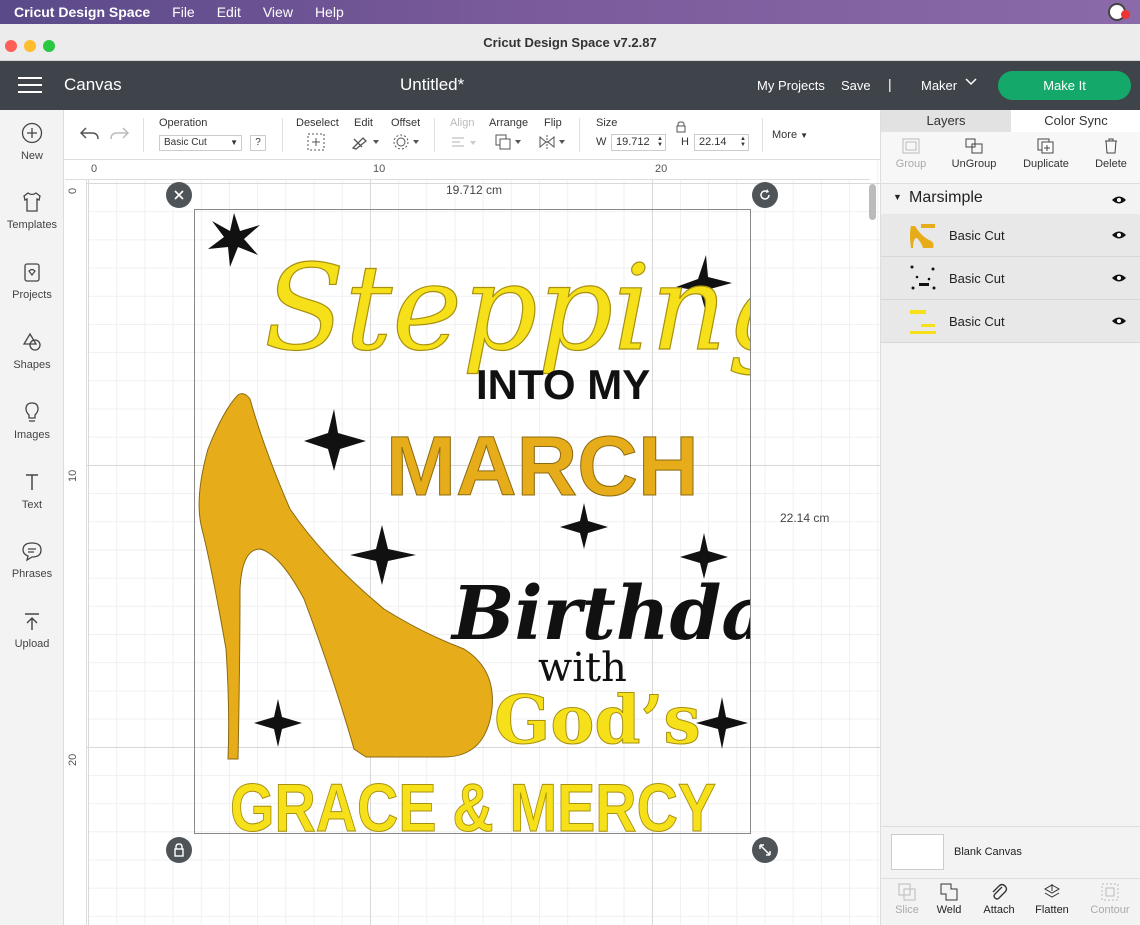 Image resolution: width=1140 pixels, height=925 pixels. Describe the element at coordinates (406, 123) in the screenshot. I see `offset-label: Offset` at that location.